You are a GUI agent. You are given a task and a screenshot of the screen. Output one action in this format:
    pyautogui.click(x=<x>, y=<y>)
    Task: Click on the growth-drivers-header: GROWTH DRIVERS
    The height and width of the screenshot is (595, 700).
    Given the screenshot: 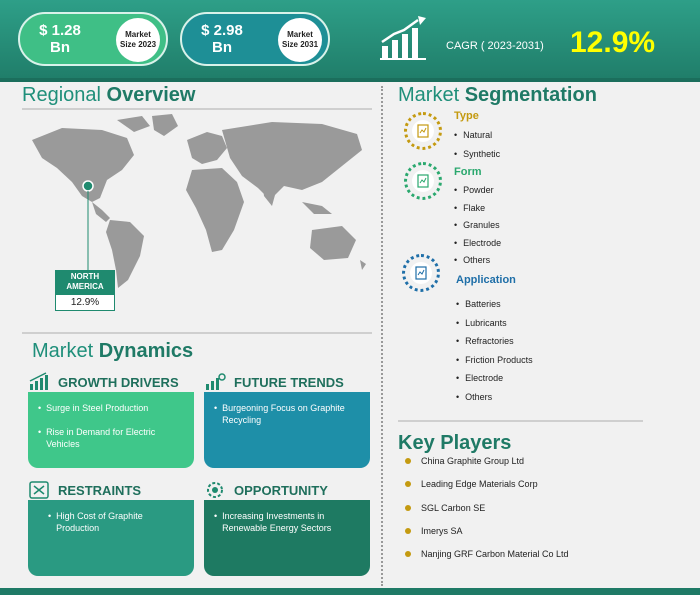 What is the action you would take?
    pyautogui.click(x=103, y=382)
    